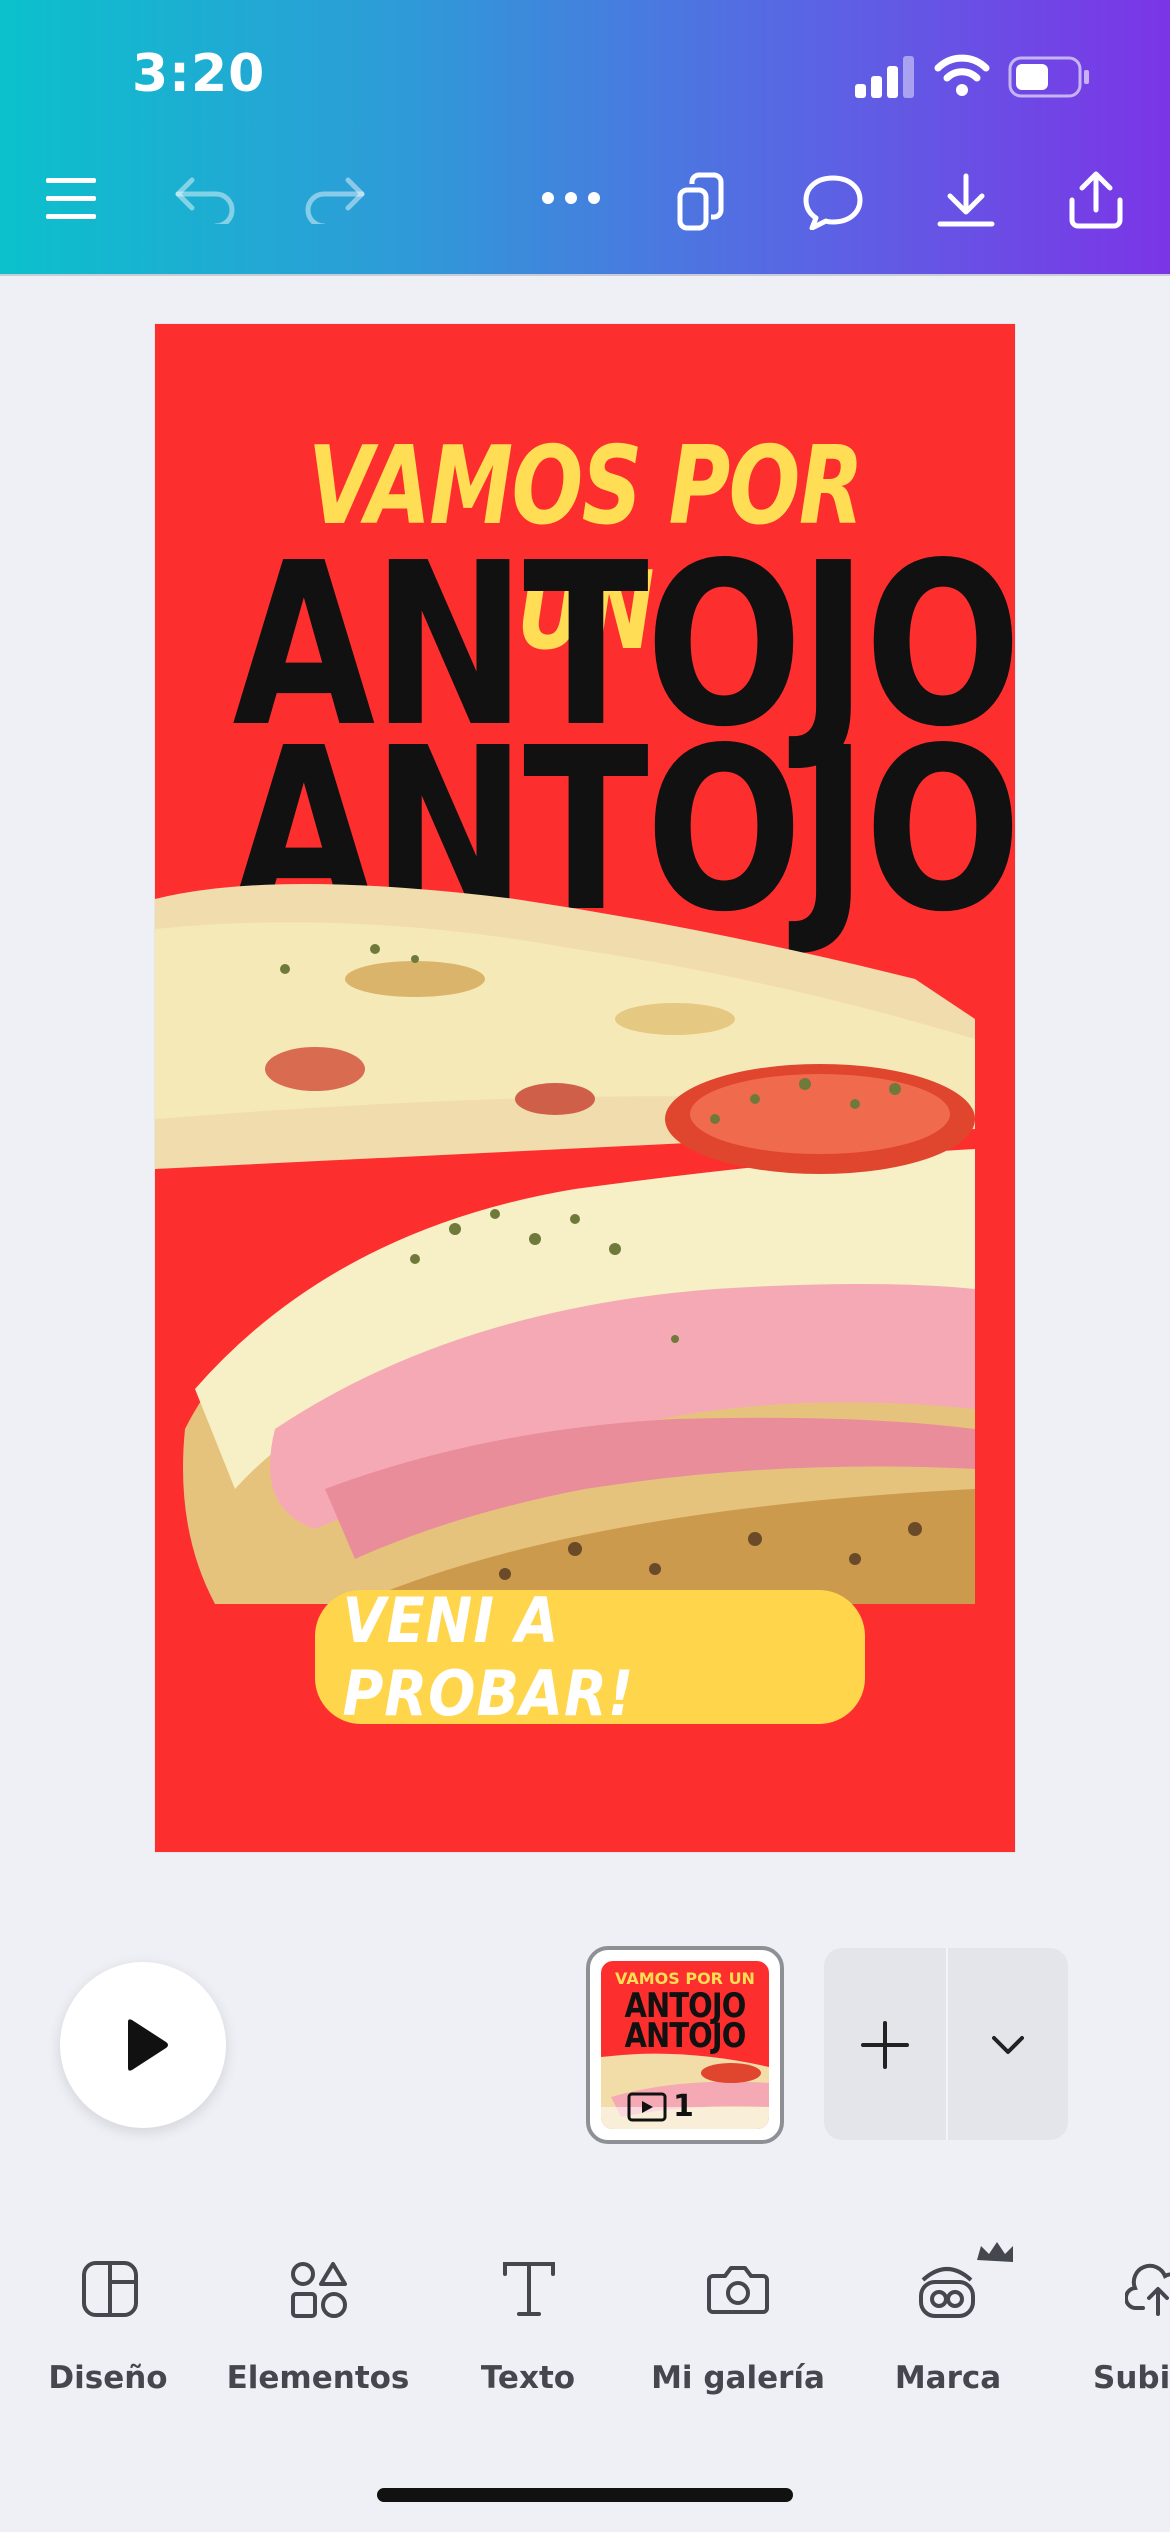  What do you see at coordinates (529, 2289) in the screenshot?
I see `text-icon` at bounding box center [529, 2289].